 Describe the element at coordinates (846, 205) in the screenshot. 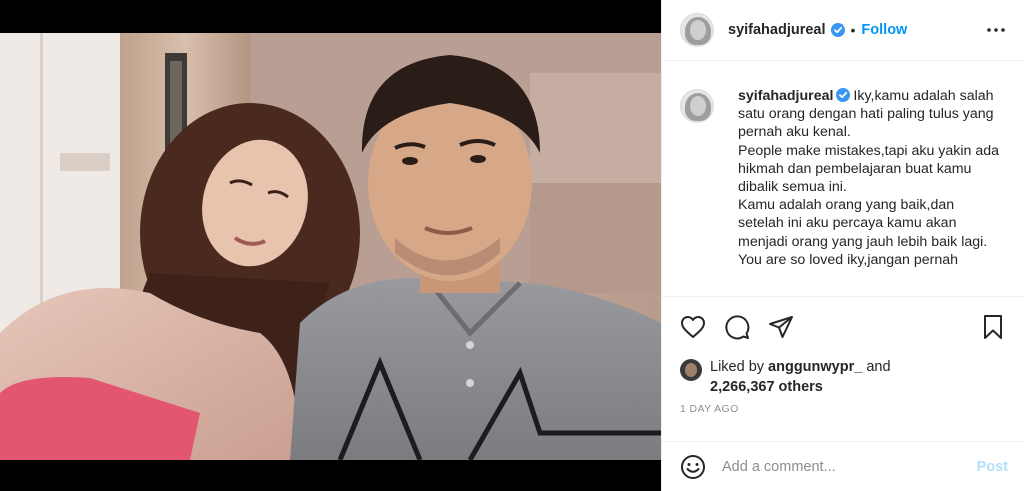

I see `caption-line: Kamu adalah orang yang baik,dan` at that location.